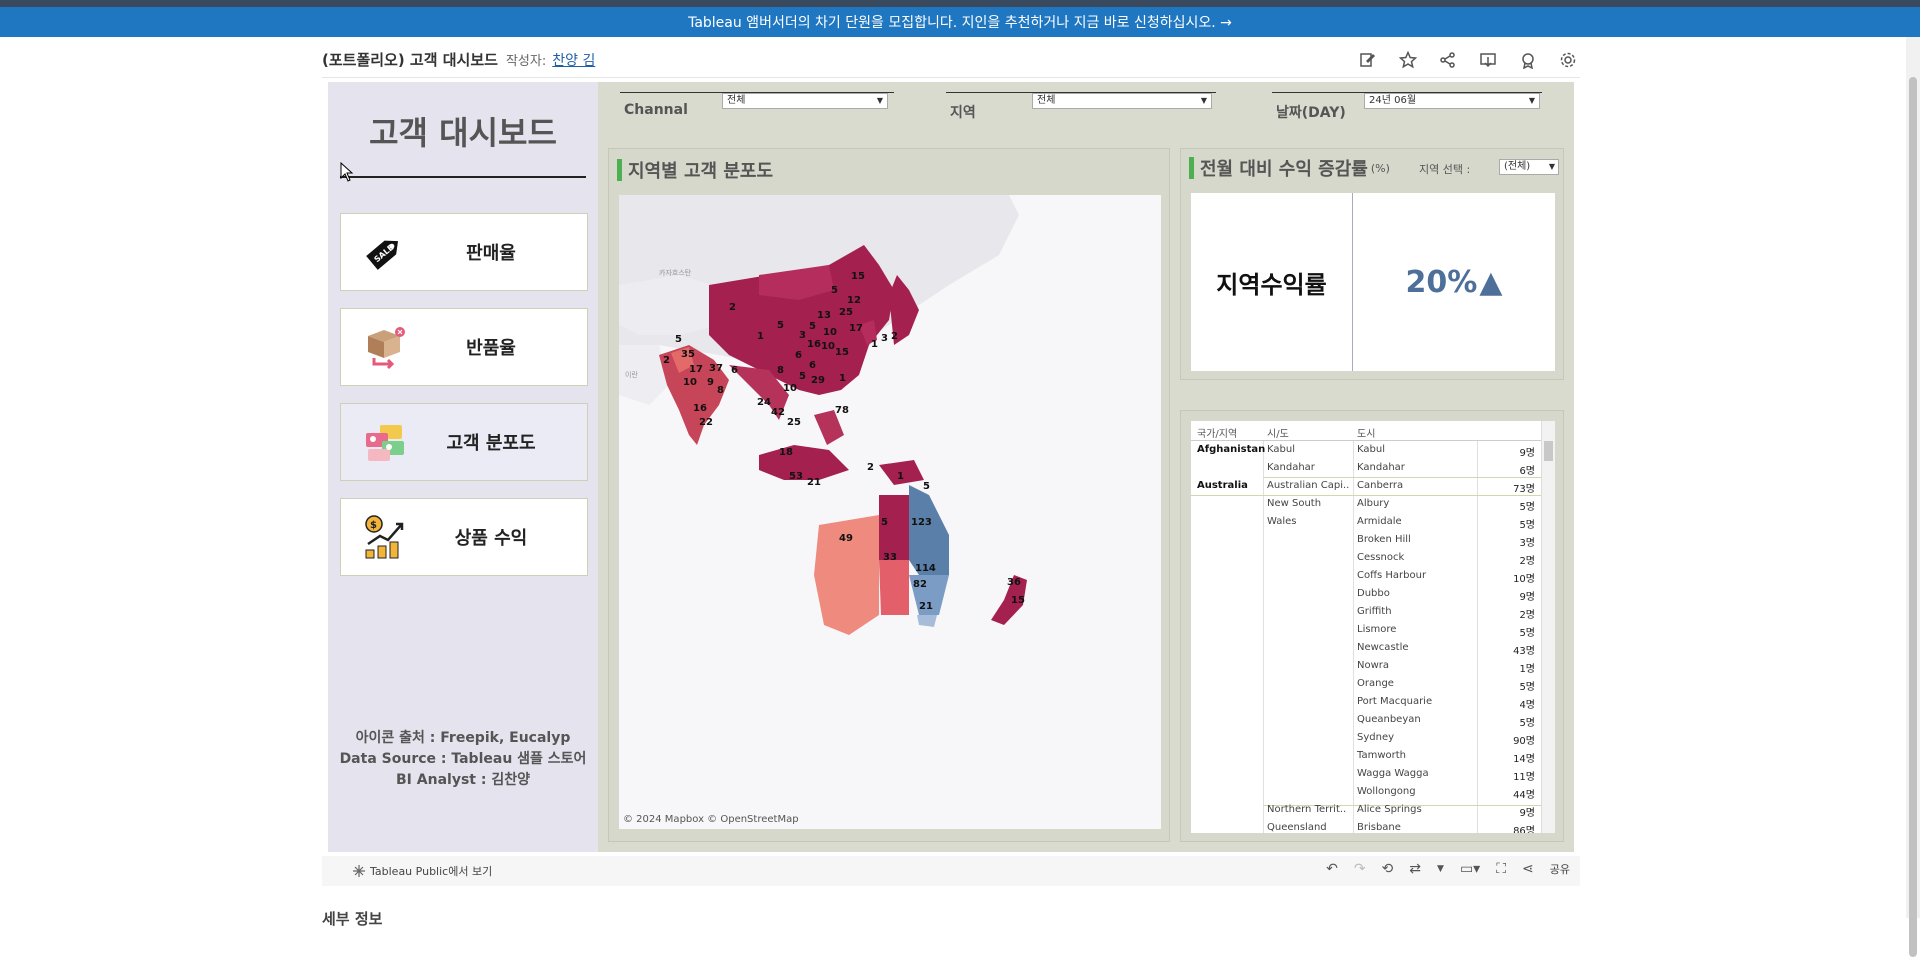  Describe the element at coordinates (463, 780) in the screenshot. I see `credit-analyst: BI Analyst : 김찬양` at that location.